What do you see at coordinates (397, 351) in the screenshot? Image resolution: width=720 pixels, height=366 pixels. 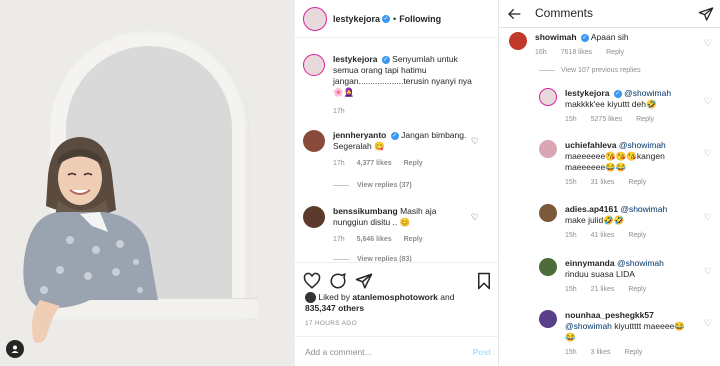 I see `add-comment-bar: Add a comment... Post` at bounding box center [397, 351].